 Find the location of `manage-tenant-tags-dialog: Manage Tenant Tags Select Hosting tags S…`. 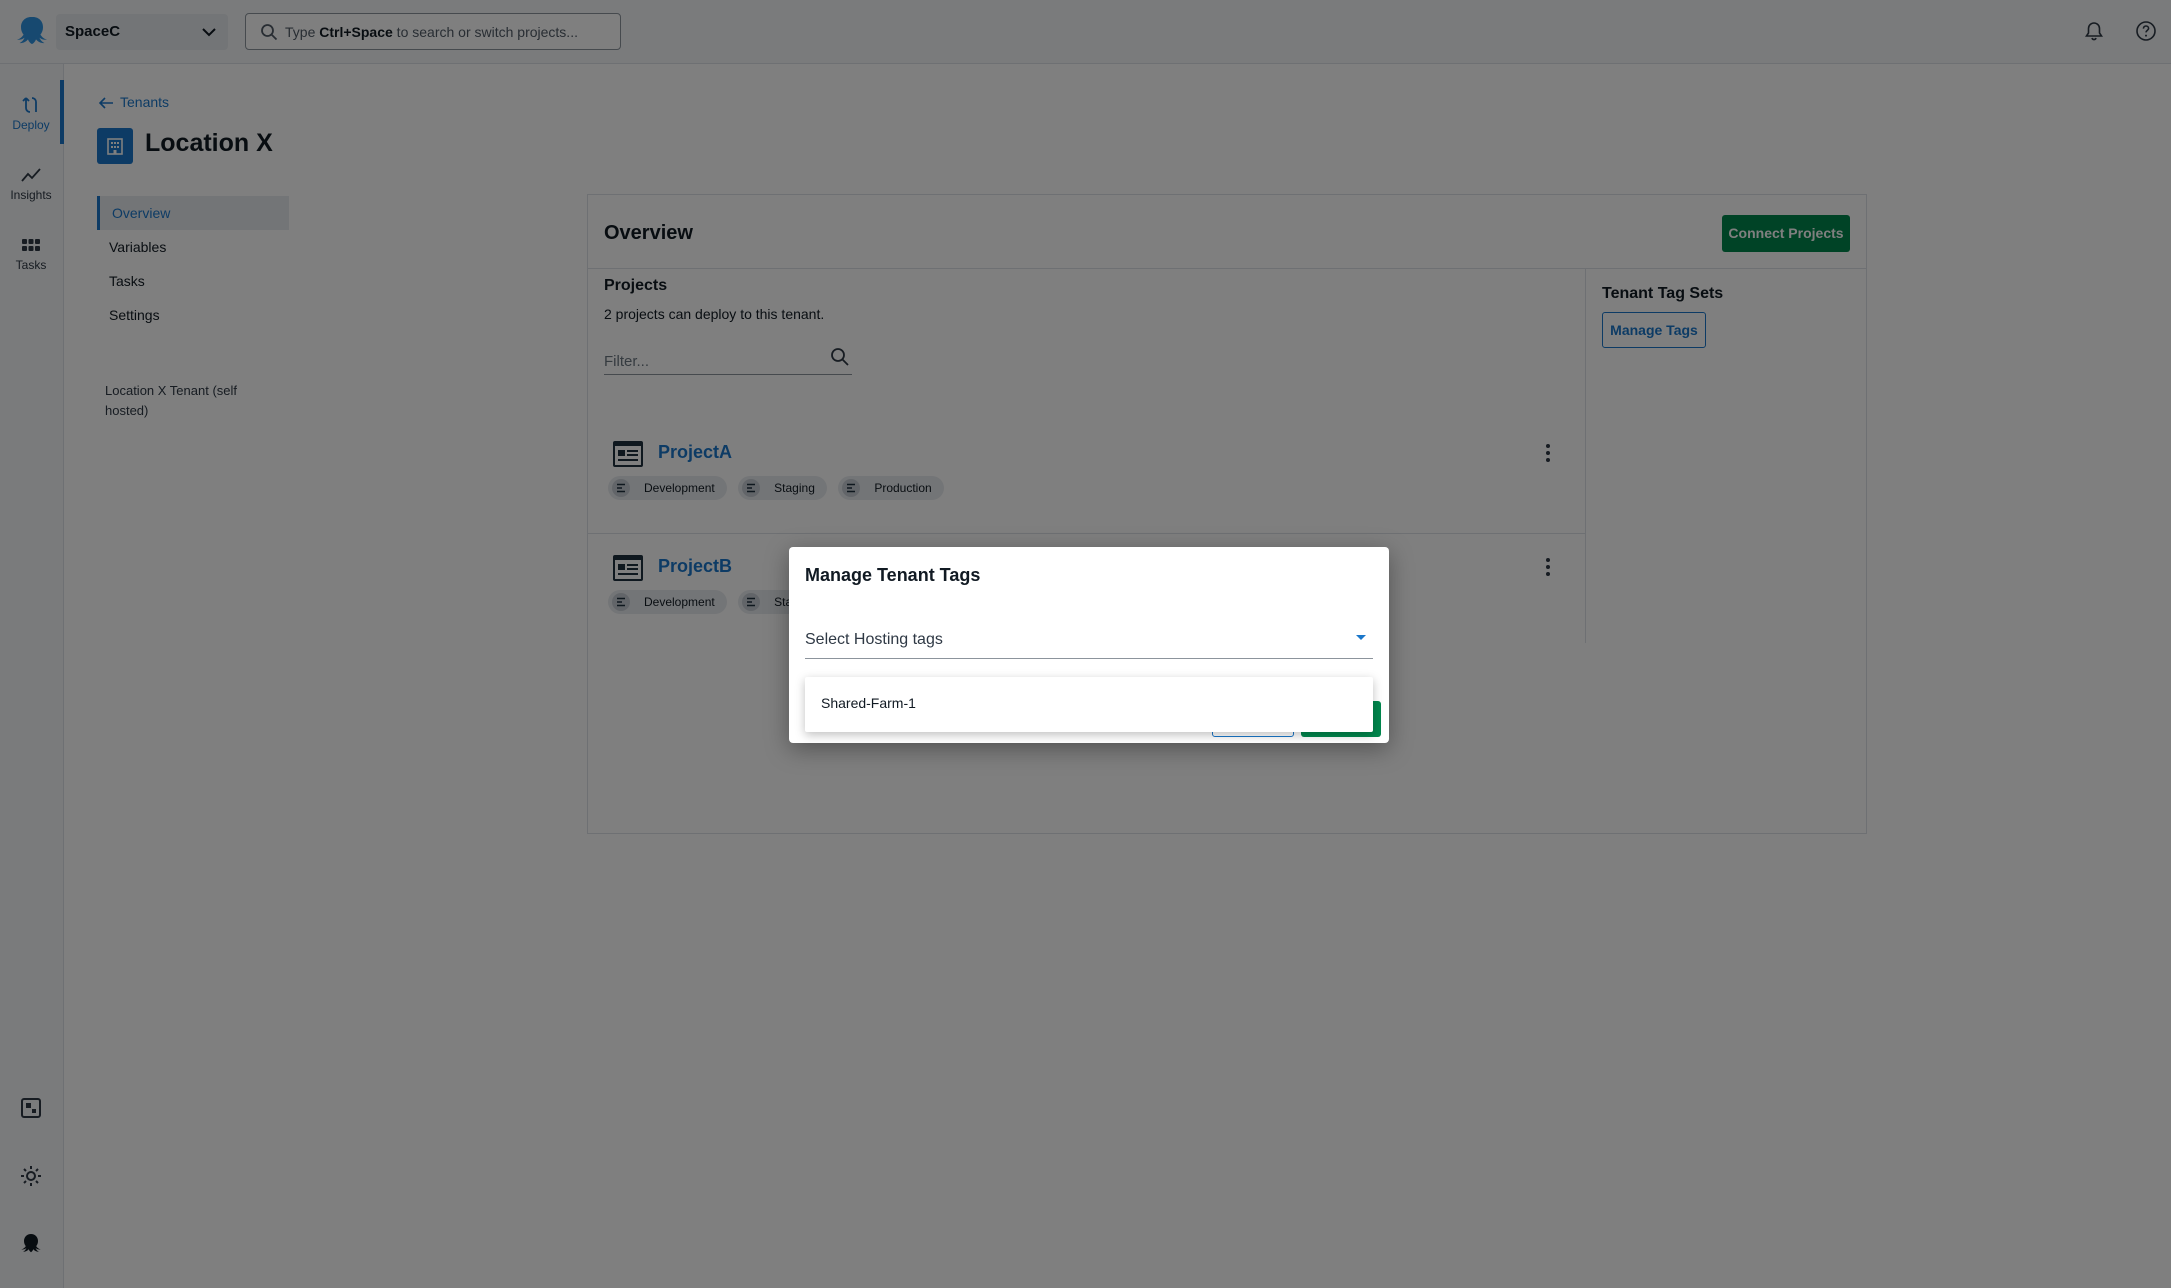

manage-tenant-tags-dialog: Manage Tenant Tags Select Hosting tags S… is located at coordinates (1089, 645).